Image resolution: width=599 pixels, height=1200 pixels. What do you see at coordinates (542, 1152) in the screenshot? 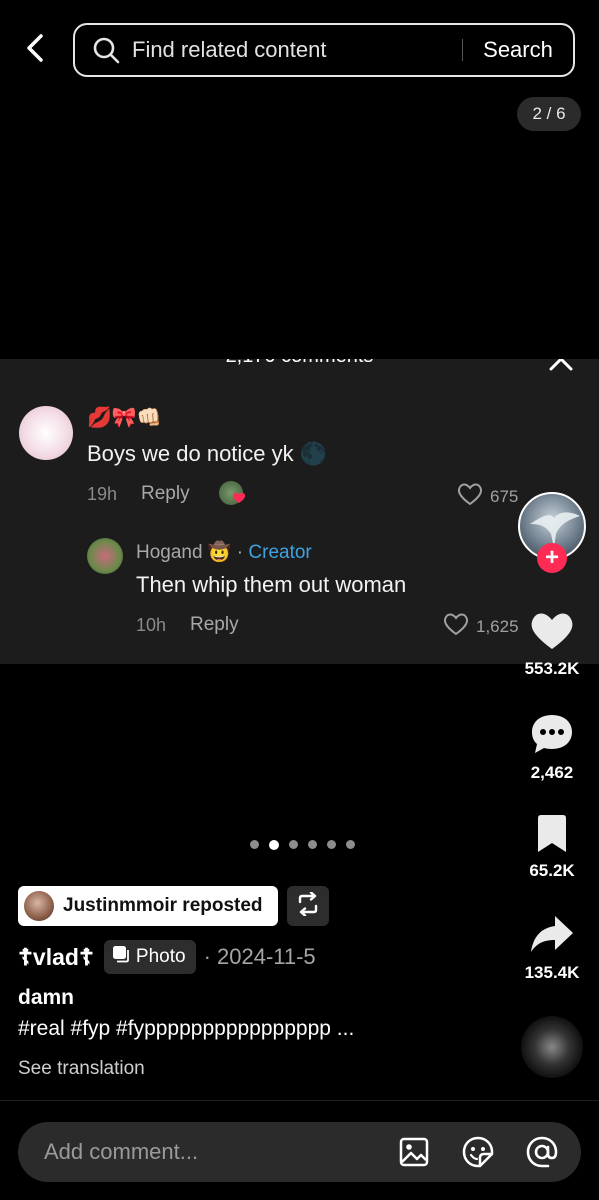
I see `mention-icon` at bounding box center [542, 1152].